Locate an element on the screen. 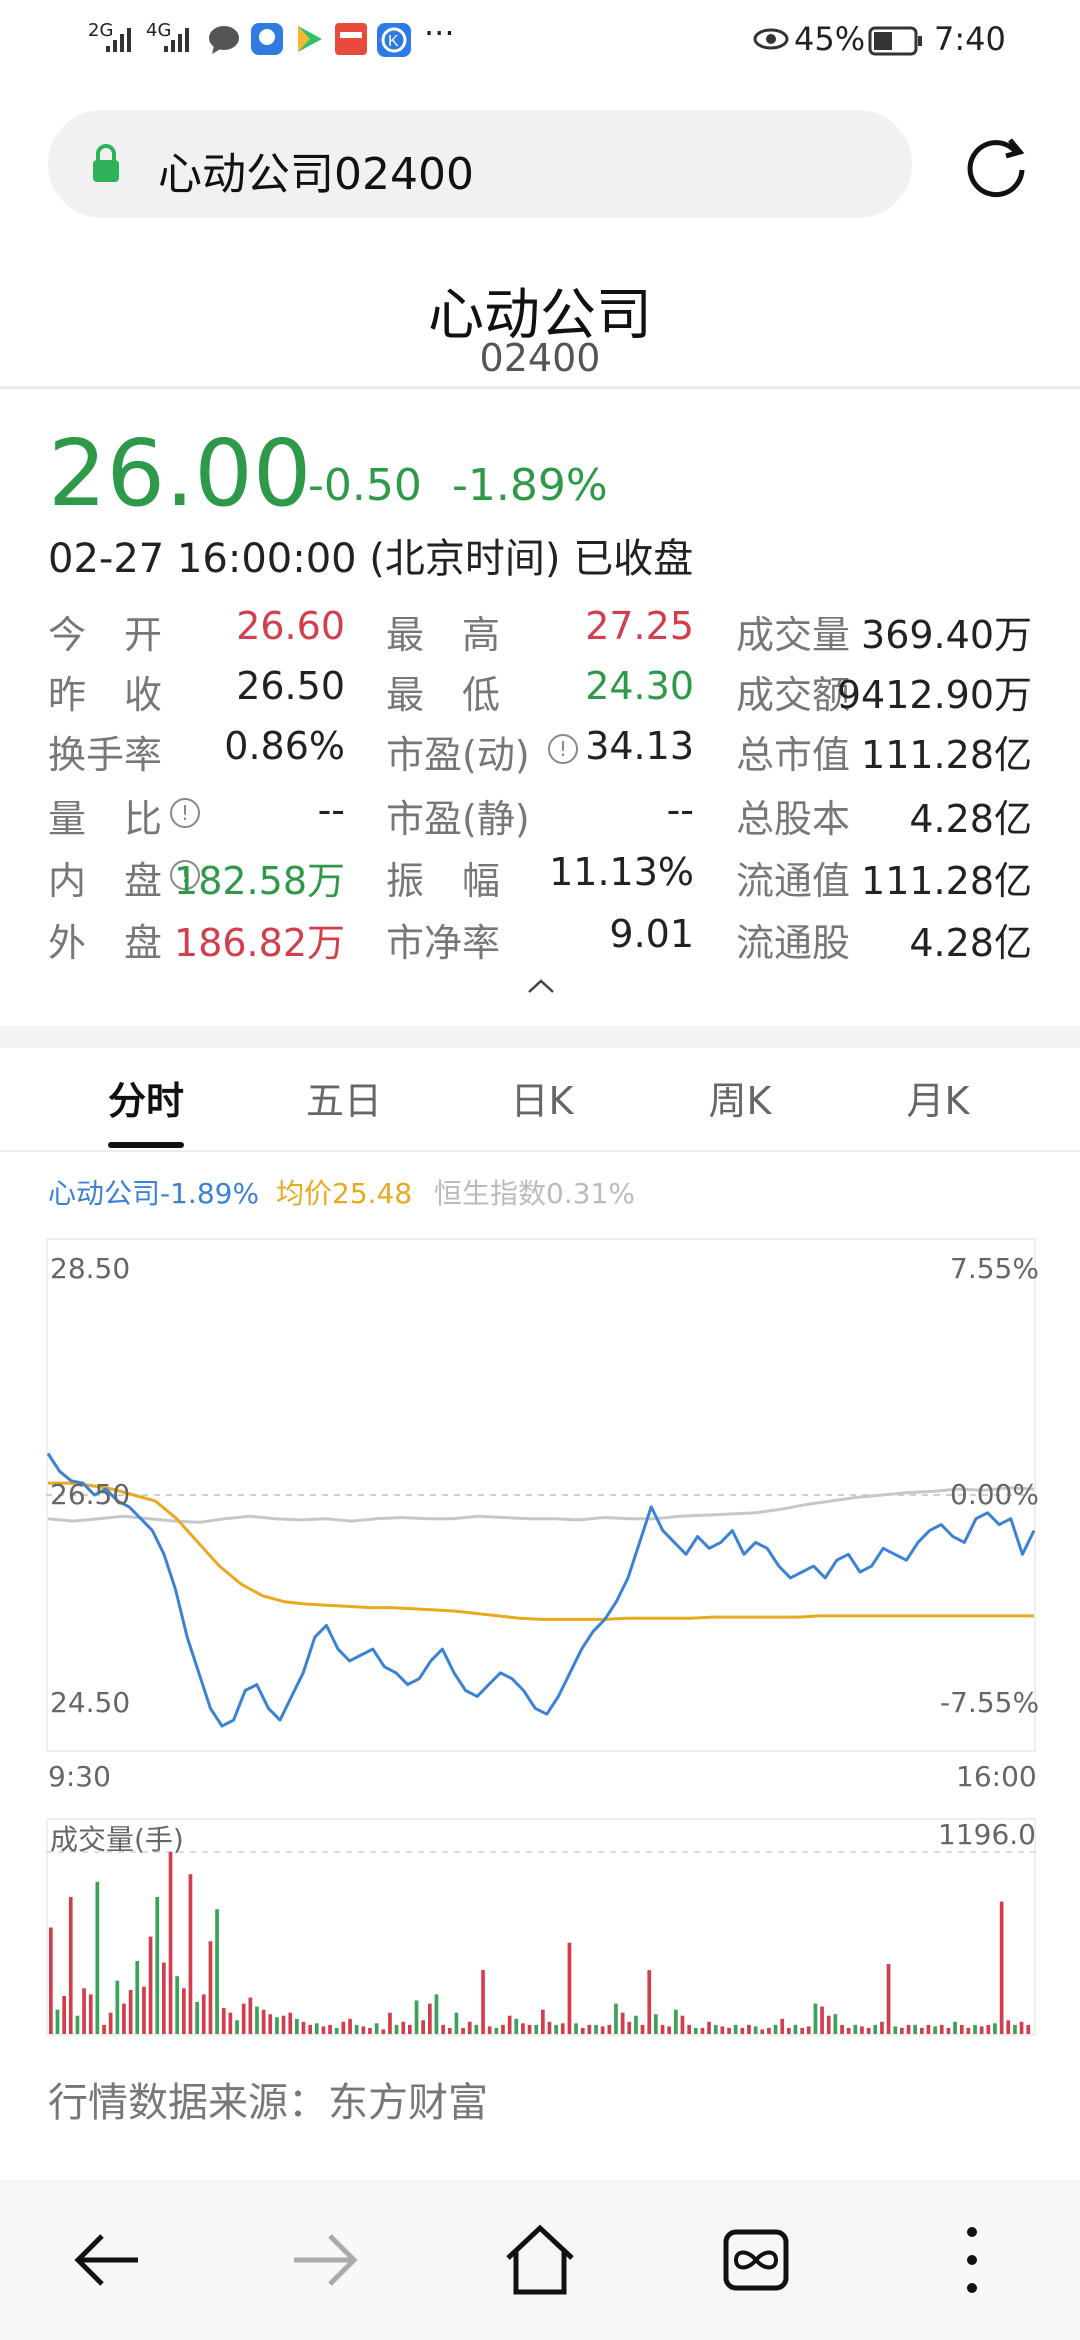 This screenshot has width=1080, height=2340. bottom-navigation is located at coordinates (540, 2260).